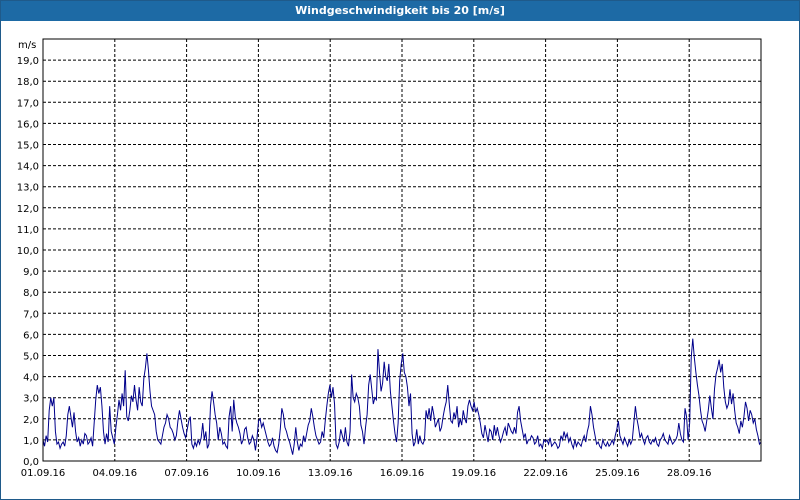 The width and height of the screenshot is (800, 500). I want to click on y-tick-label: 1,0, so click(31, 441).